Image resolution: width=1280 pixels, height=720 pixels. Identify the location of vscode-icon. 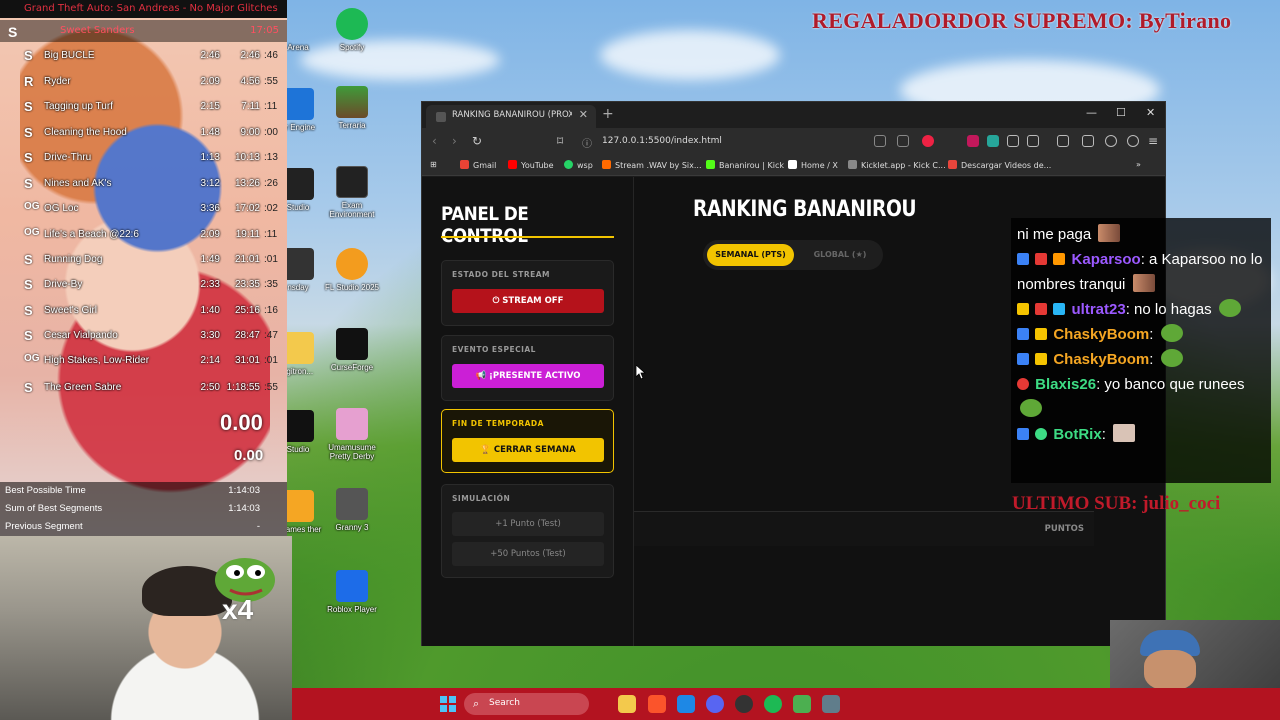
(686, 704).